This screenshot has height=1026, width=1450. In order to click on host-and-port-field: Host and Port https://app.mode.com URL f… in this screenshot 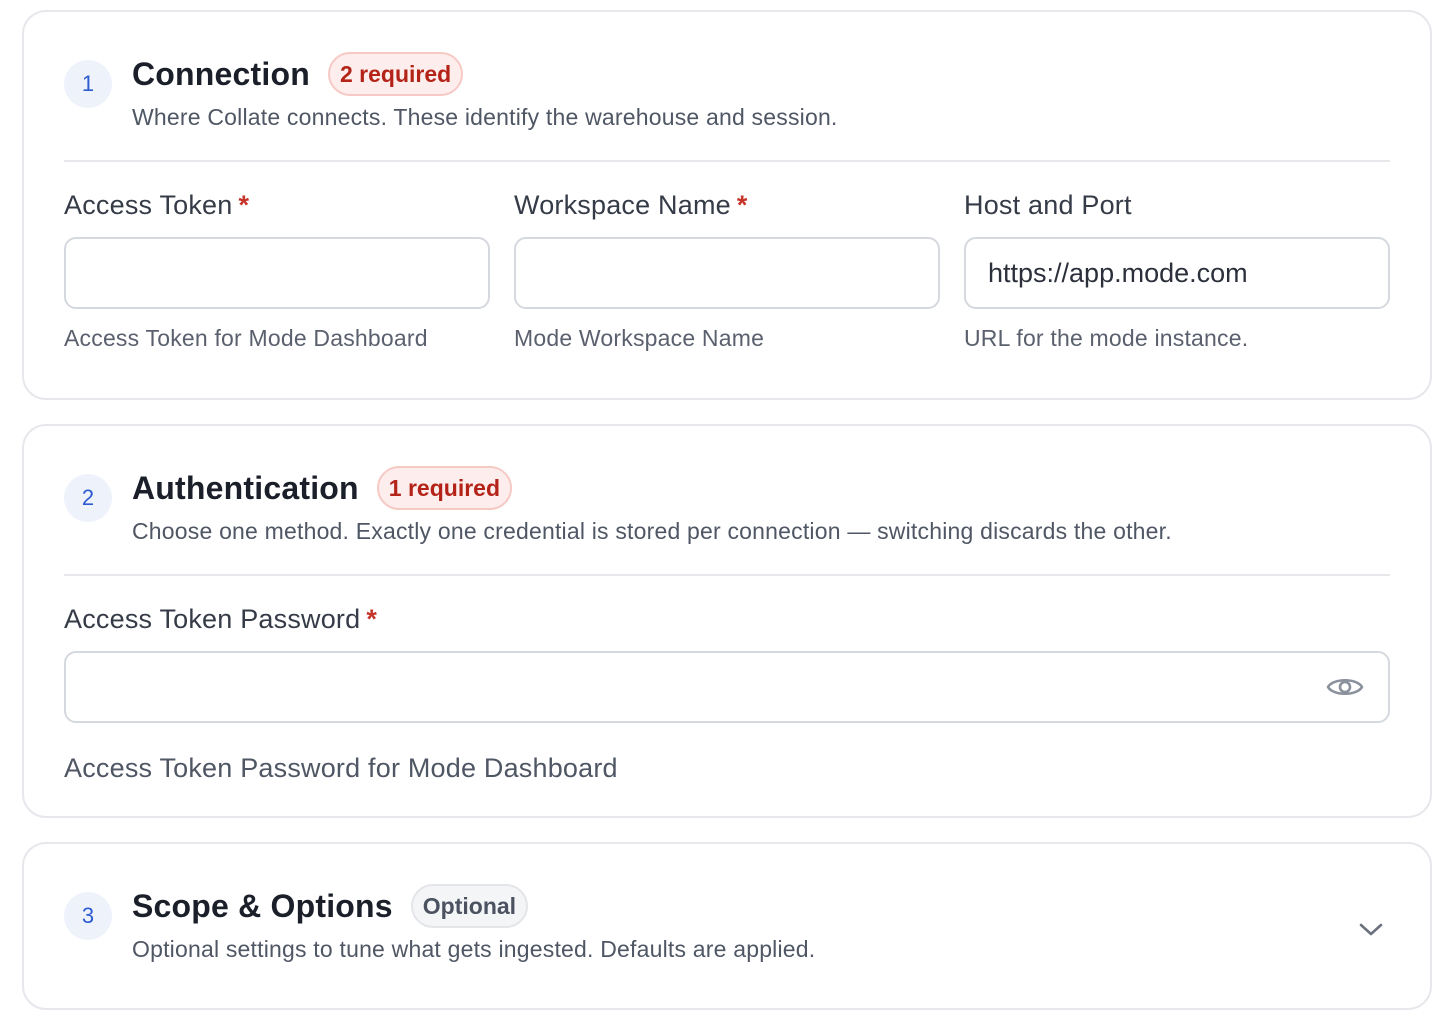, I will do `click(1177, 271)`.